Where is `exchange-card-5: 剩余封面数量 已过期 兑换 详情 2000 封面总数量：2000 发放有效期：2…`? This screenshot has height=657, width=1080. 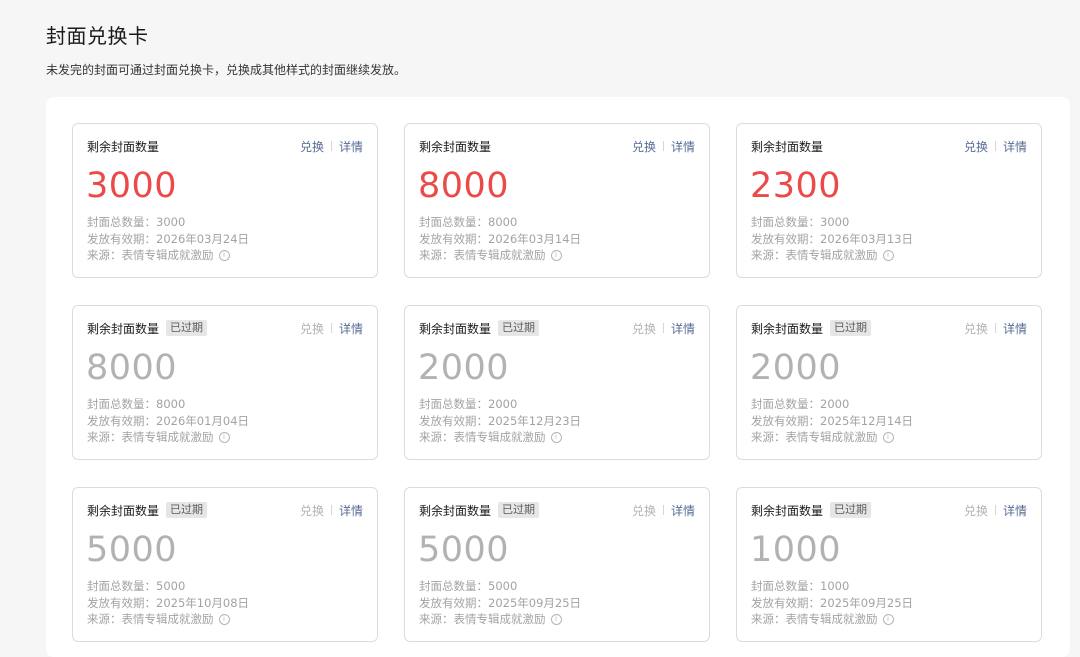 exchange-card-5: 剩余封面数量 已过期 兑换 详情 2000 封面总数量：2000 发放有效期：2… is located at coordinates (557, 382).